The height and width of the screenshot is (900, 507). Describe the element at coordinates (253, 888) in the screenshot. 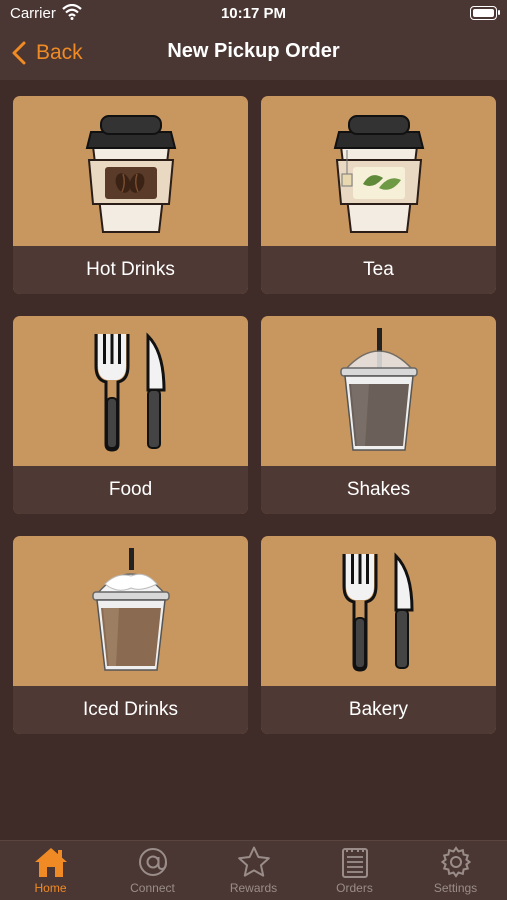

I see `tab-label: Rewards` at that location.